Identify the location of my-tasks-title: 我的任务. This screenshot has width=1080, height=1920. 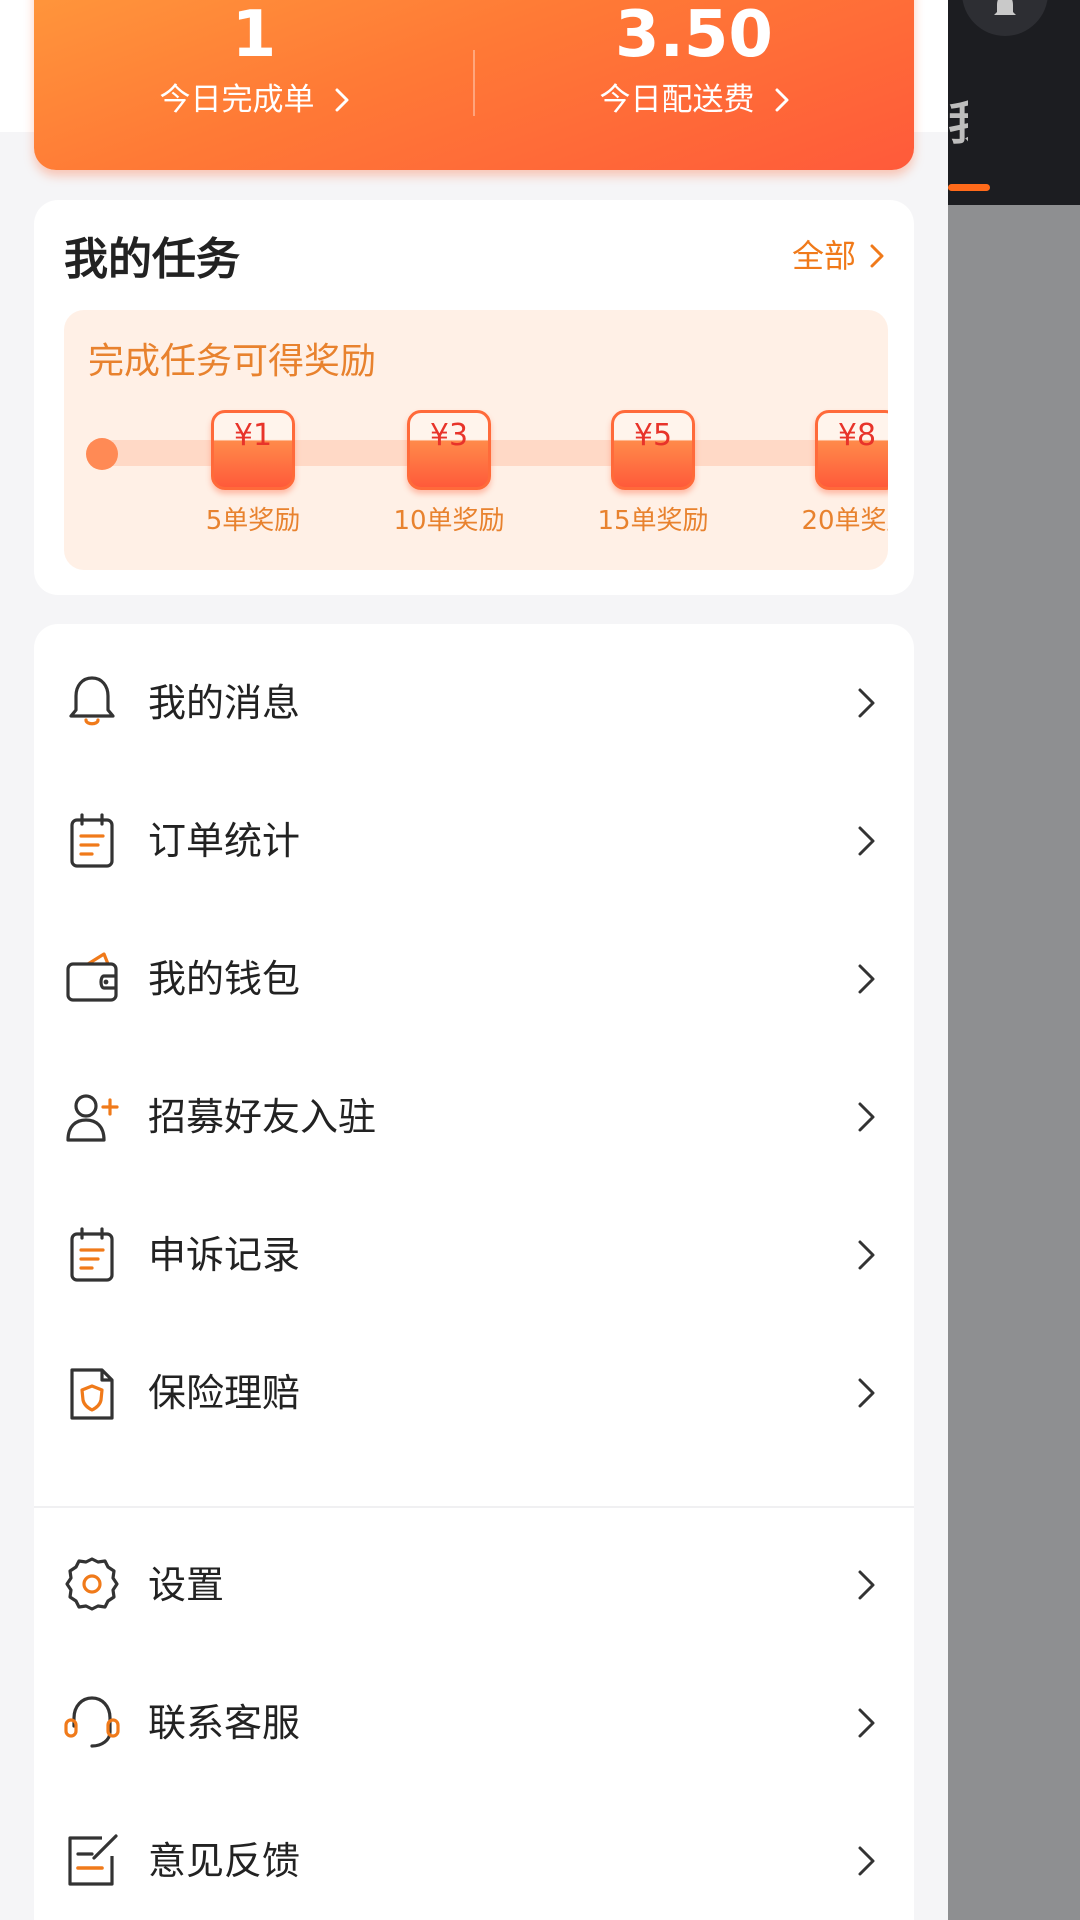
(152, 259).